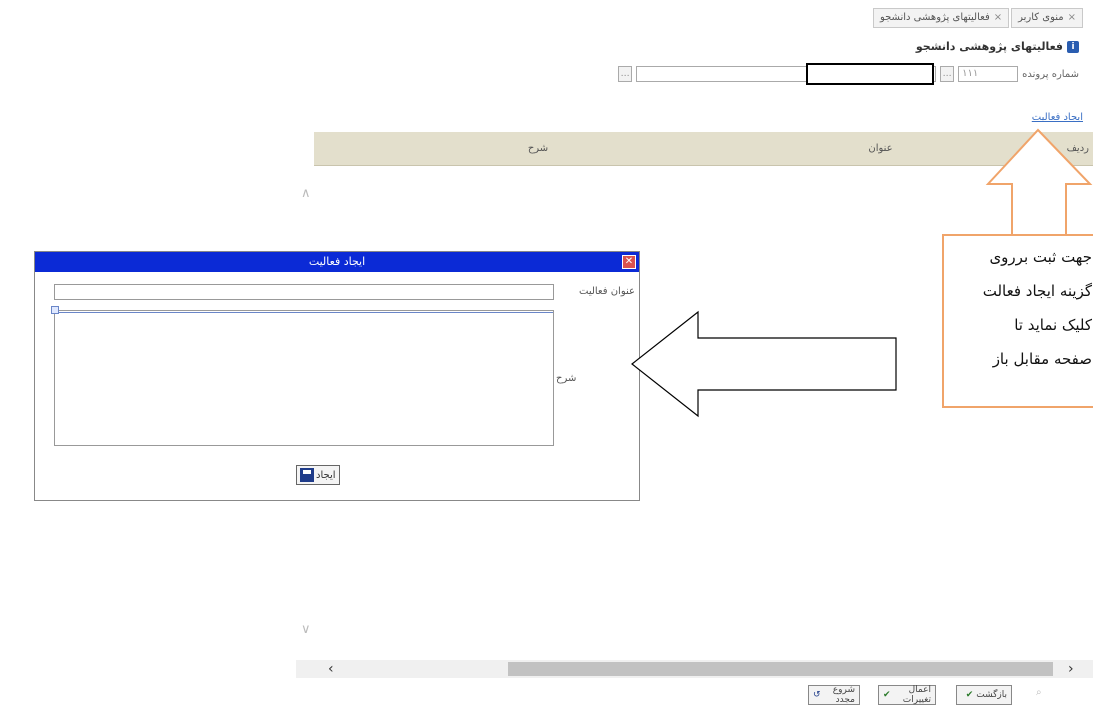  Describe the element at coordinates (1037, 291) in the screenshot. I see `callout-line: گزینه ایجاد فعالت` at that location.